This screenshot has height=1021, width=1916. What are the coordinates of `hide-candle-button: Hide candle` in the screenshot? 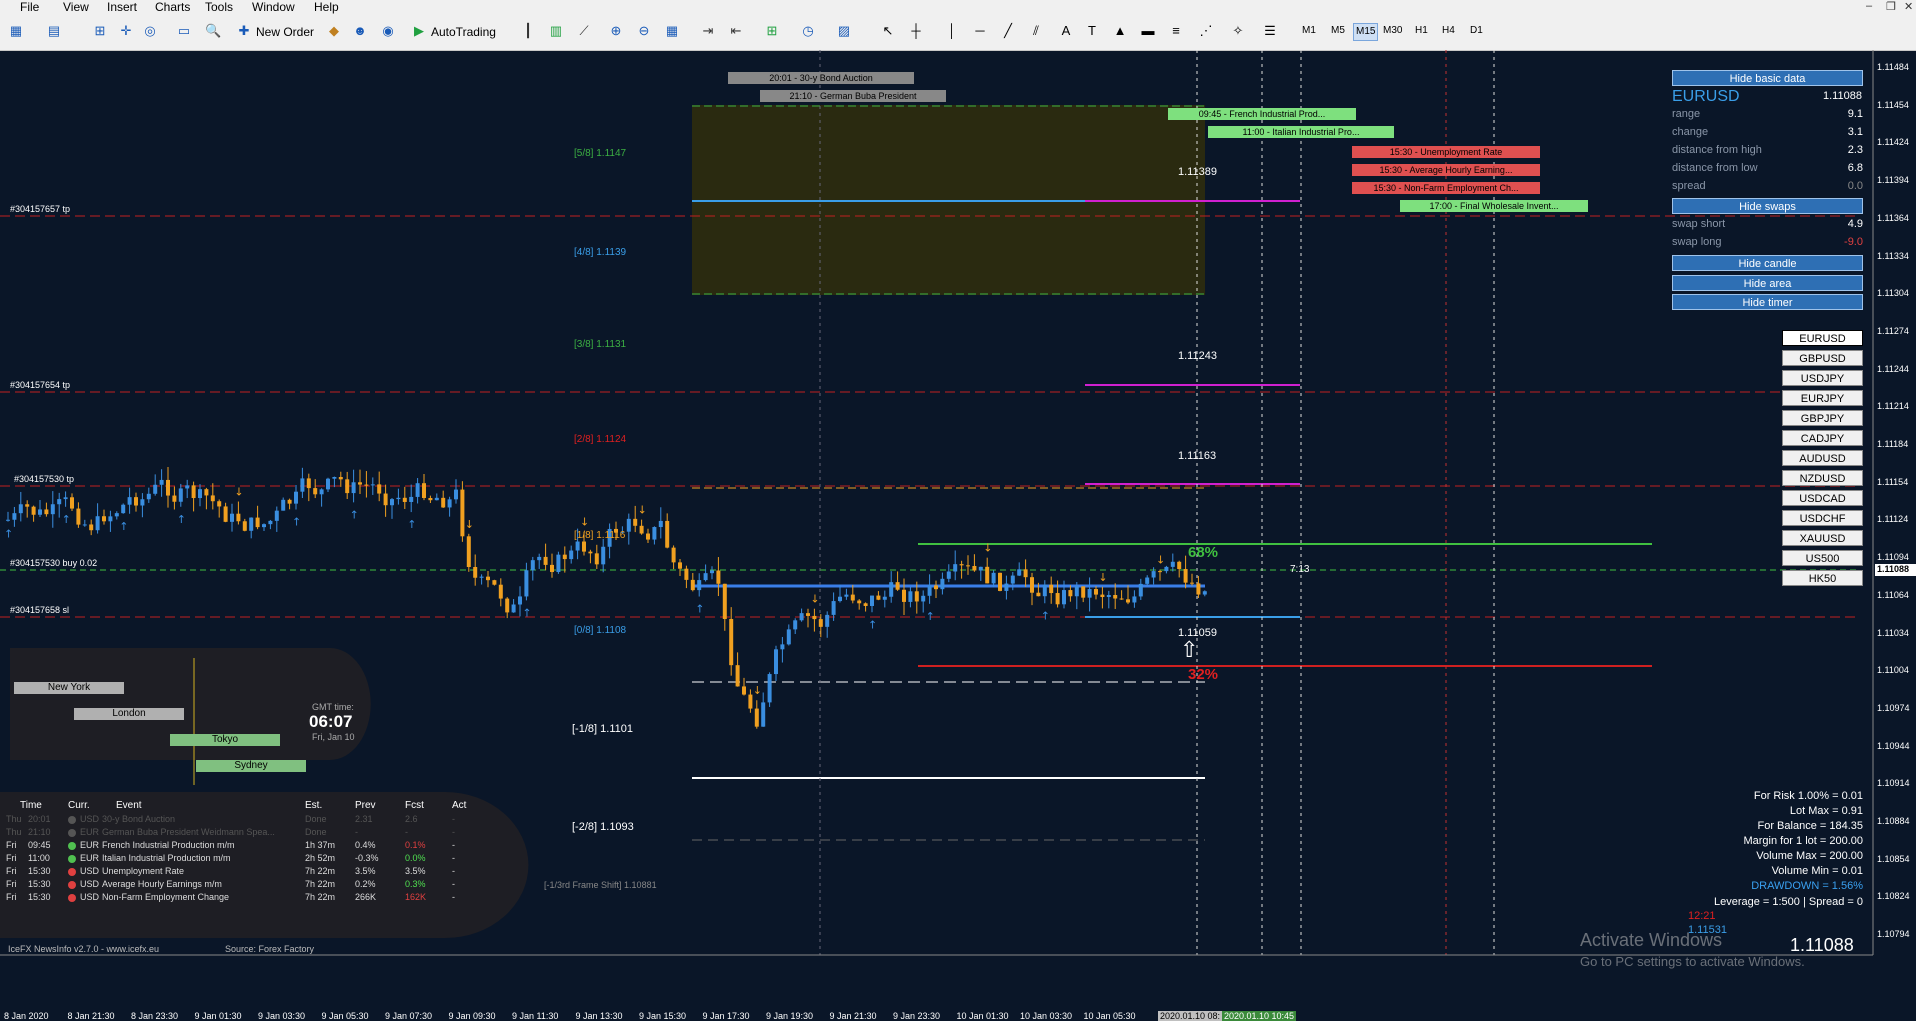 It's located at (1767, 263).